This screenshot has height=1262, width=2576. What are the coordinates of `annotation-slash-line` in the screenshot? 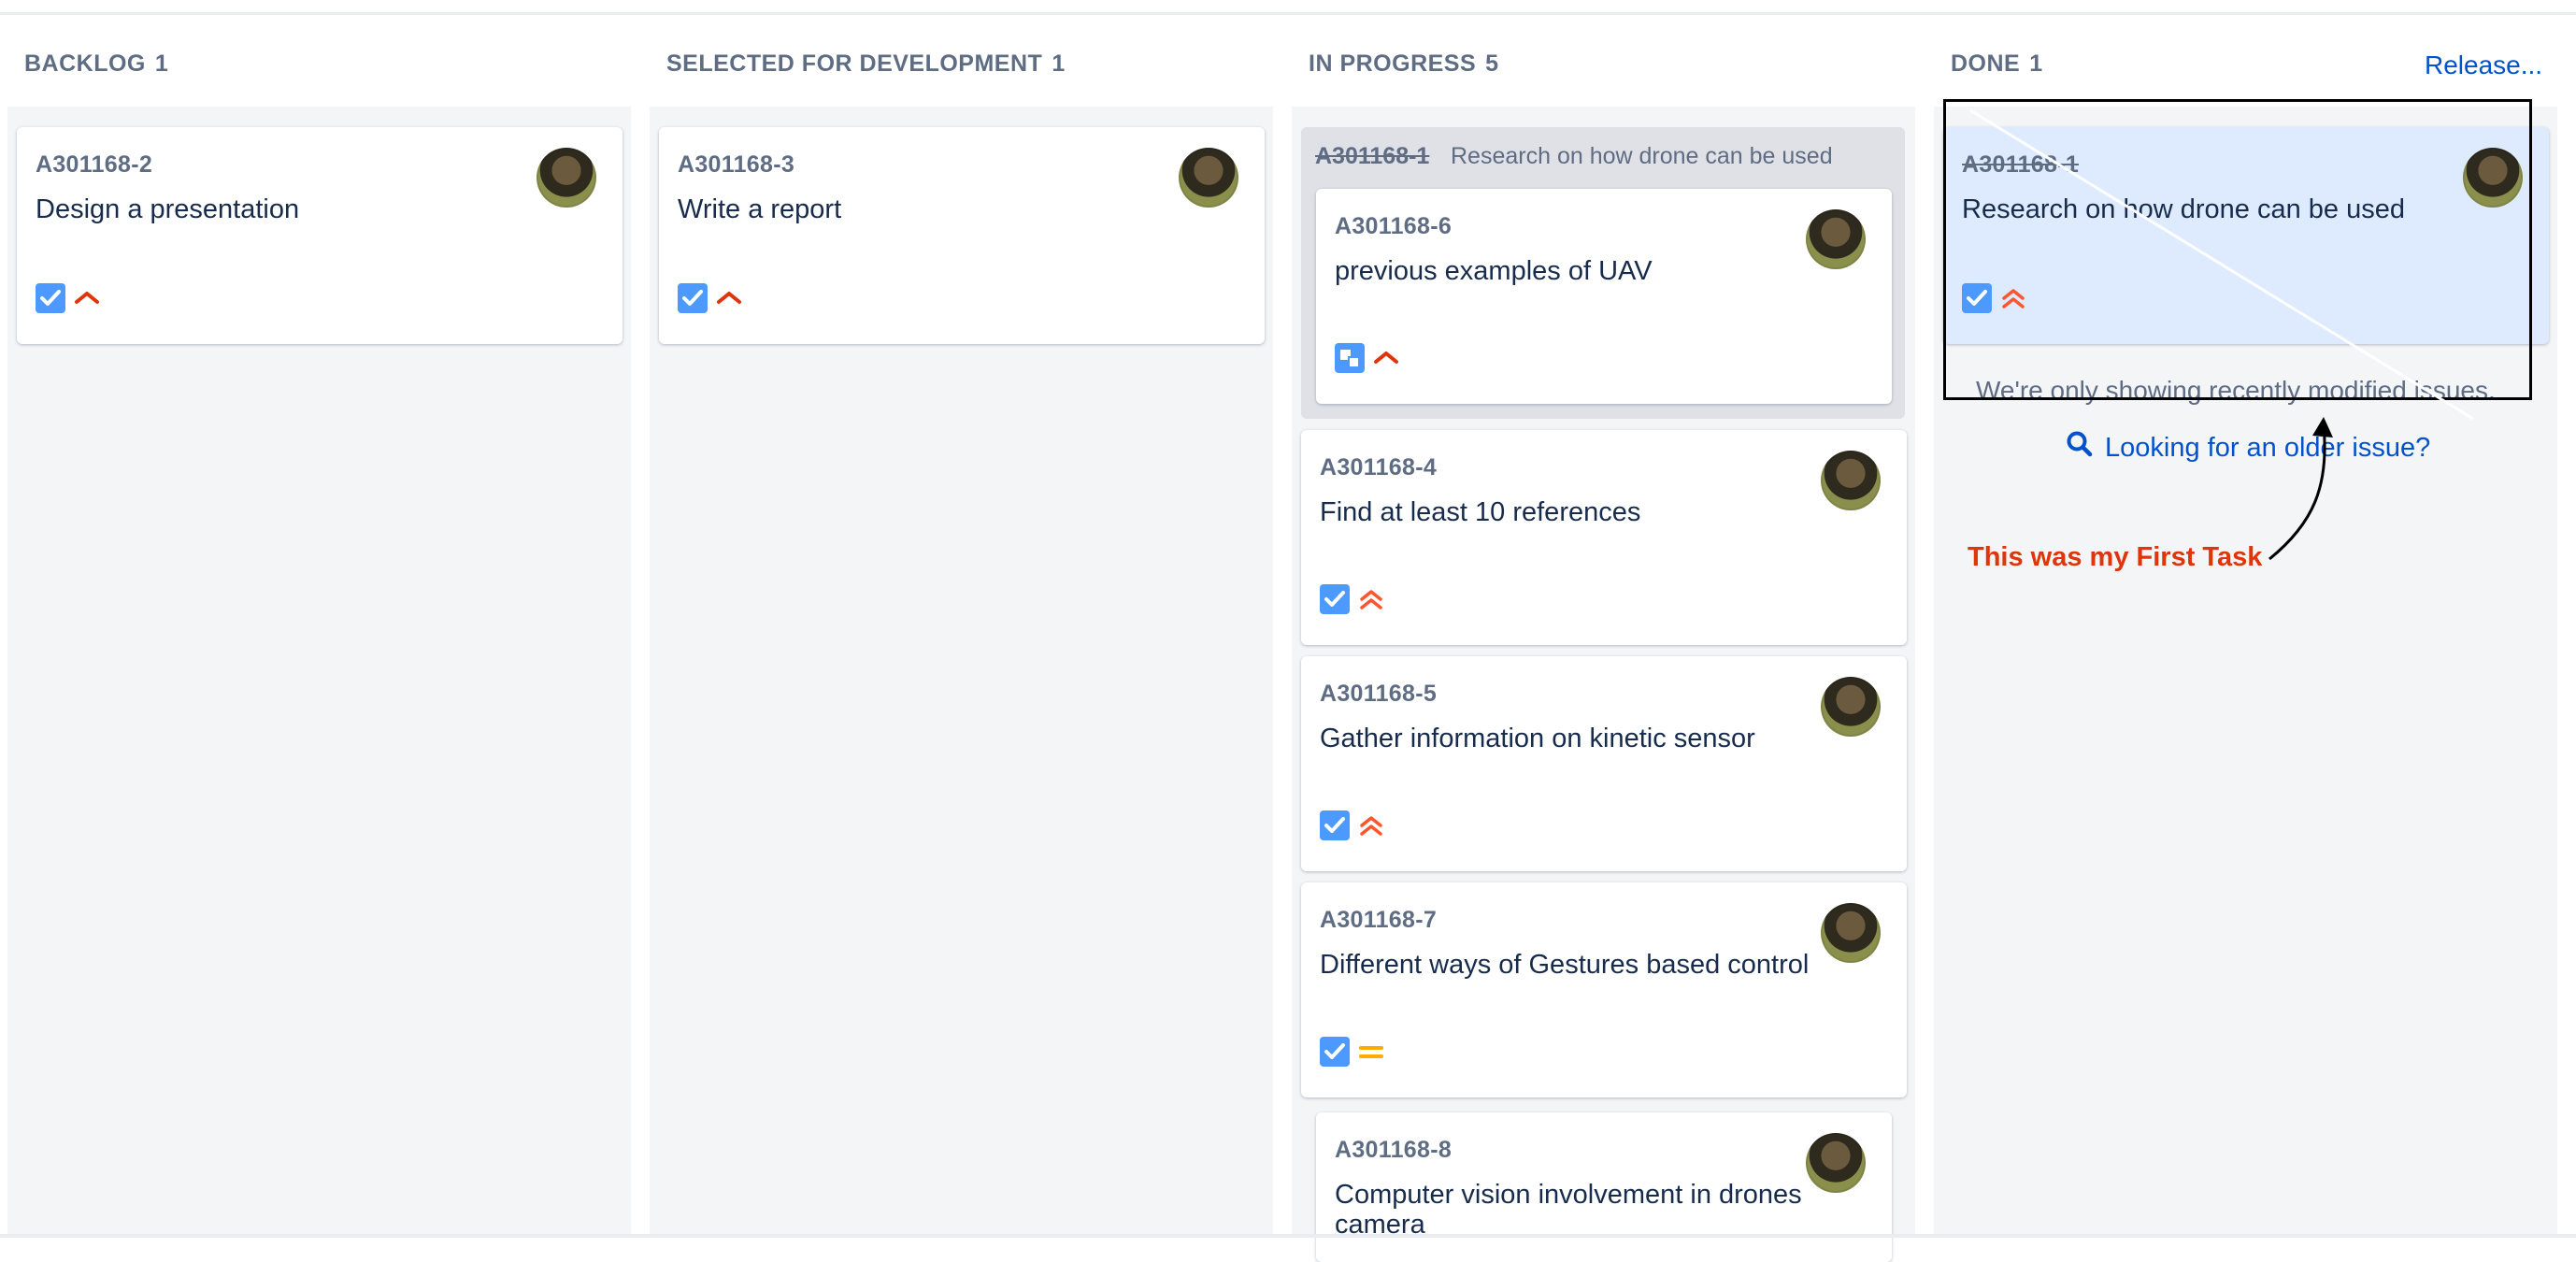 It's located at (2221, 264).